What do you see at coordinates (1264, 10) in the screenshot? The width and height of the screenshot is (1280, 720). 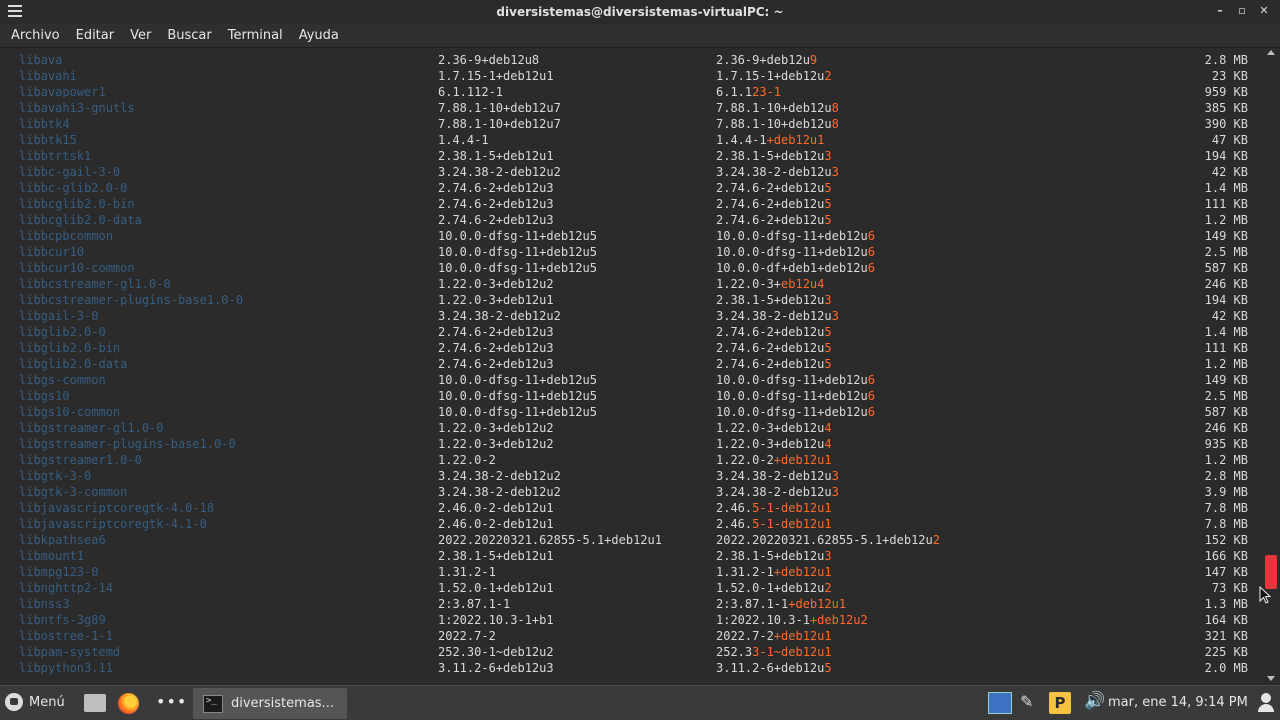 I see `close-icon: ✕` at bounding box center [1264, 10].